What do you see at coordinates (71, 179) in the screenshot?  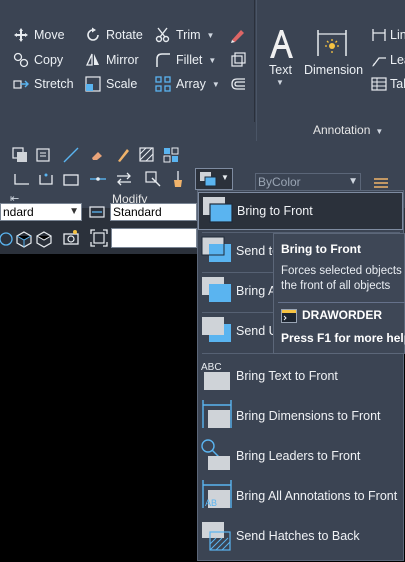 I see `rectangle-break-icon` at bounding box center [71, 179].